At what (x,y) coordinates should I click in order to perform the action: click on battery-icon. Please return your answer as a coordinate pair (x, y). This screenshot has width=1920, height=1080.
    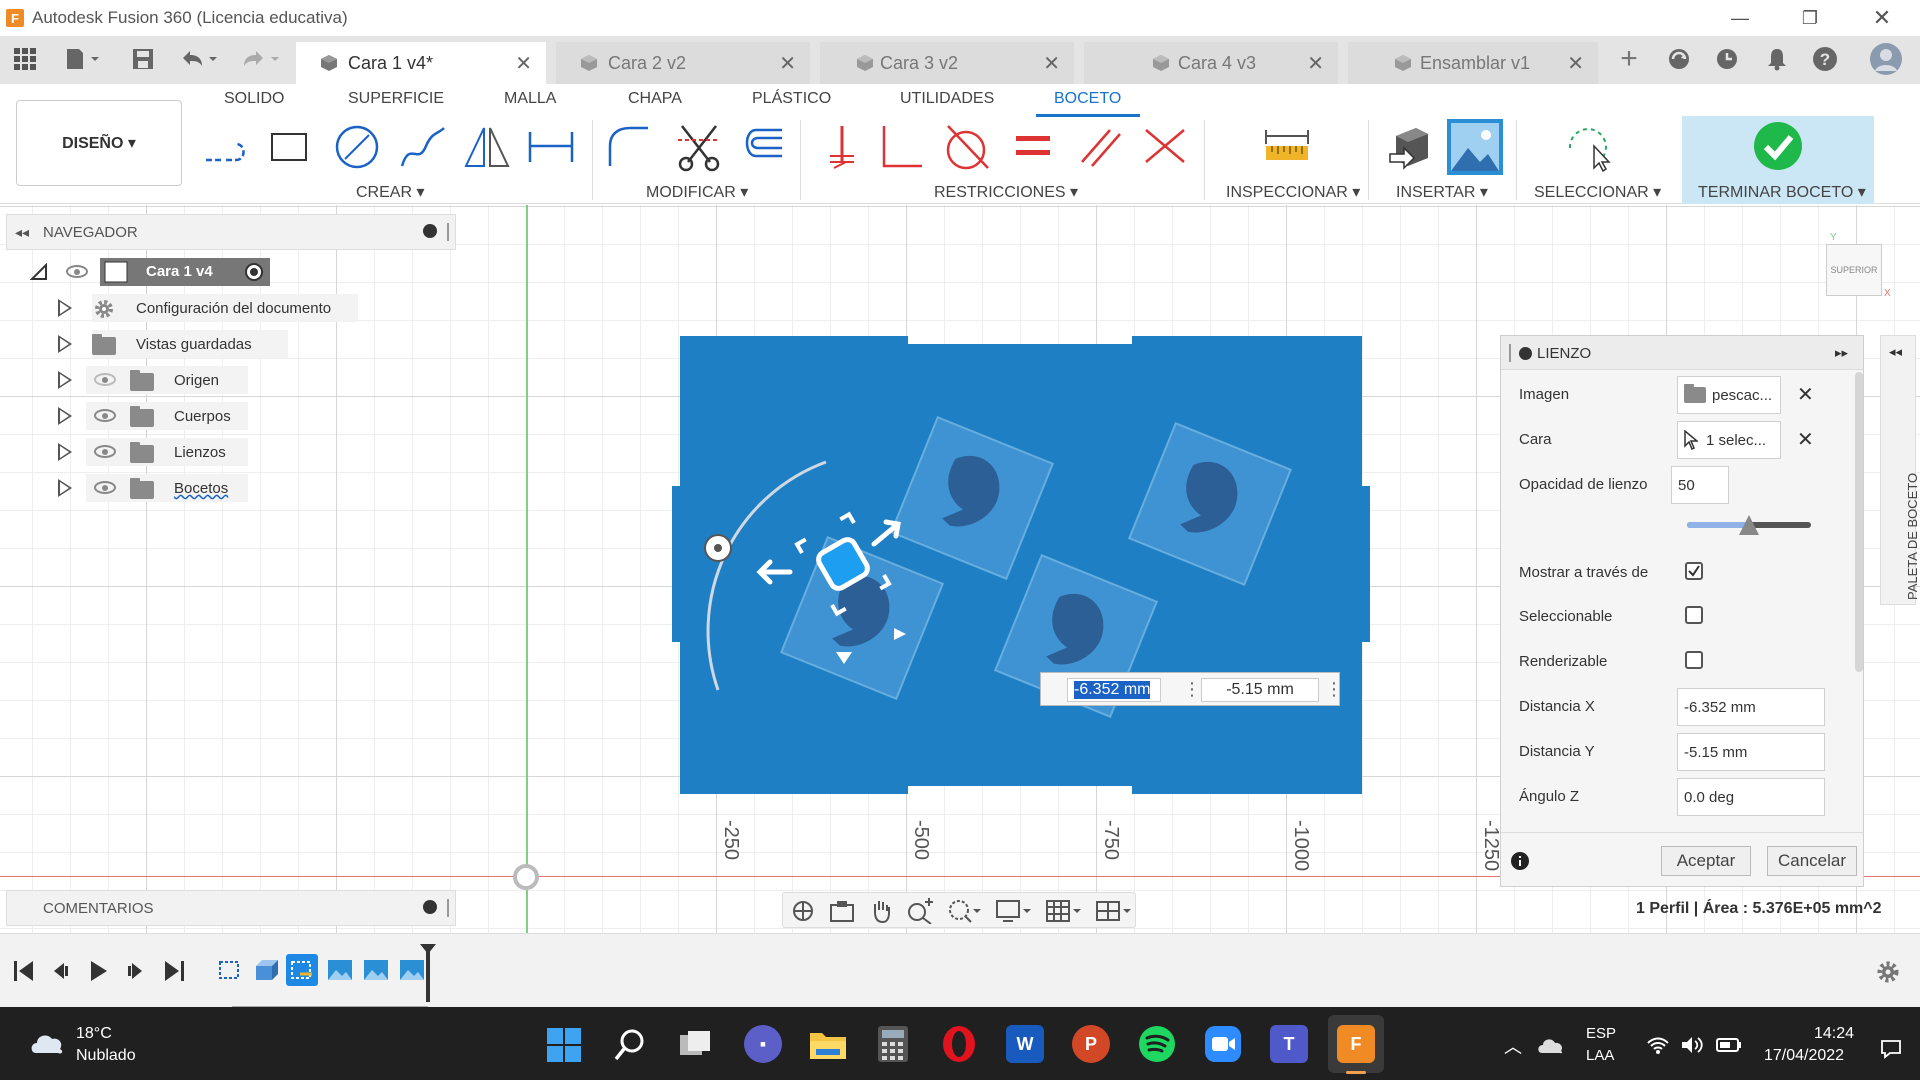
    Looking at the image, I should click on (1729, 1045).